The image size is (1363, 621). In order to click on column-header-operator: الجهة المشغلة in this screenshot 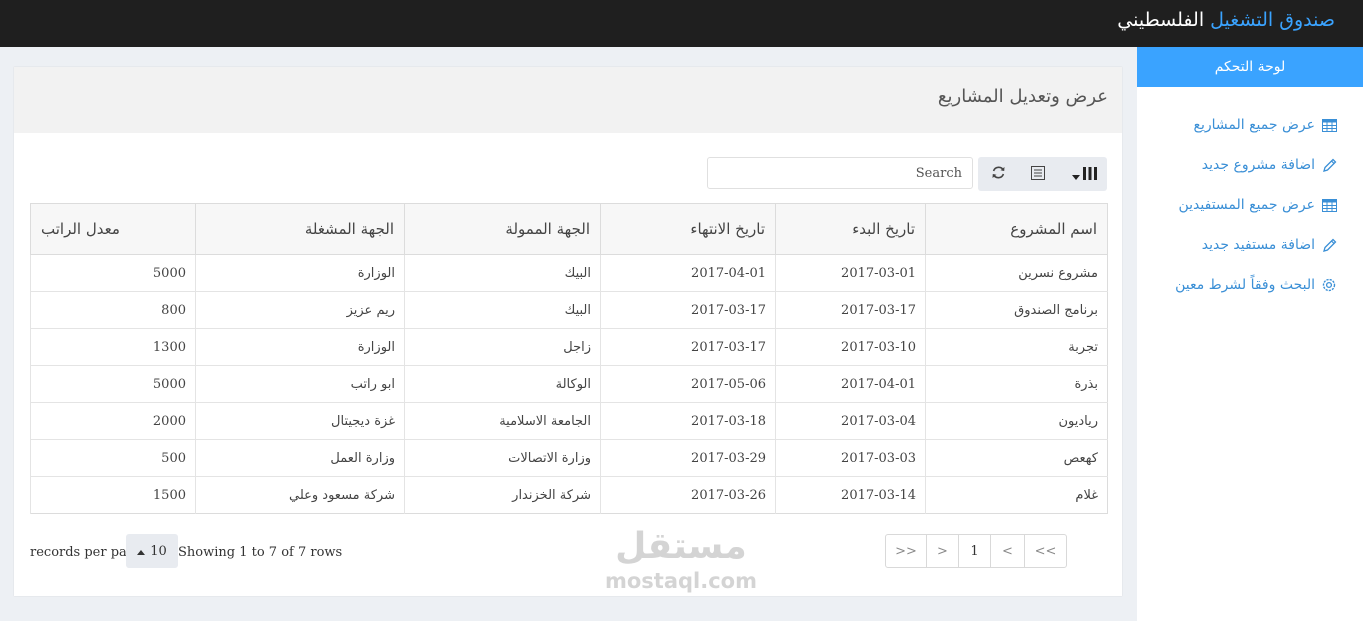, I will do `click(300, 229)`.